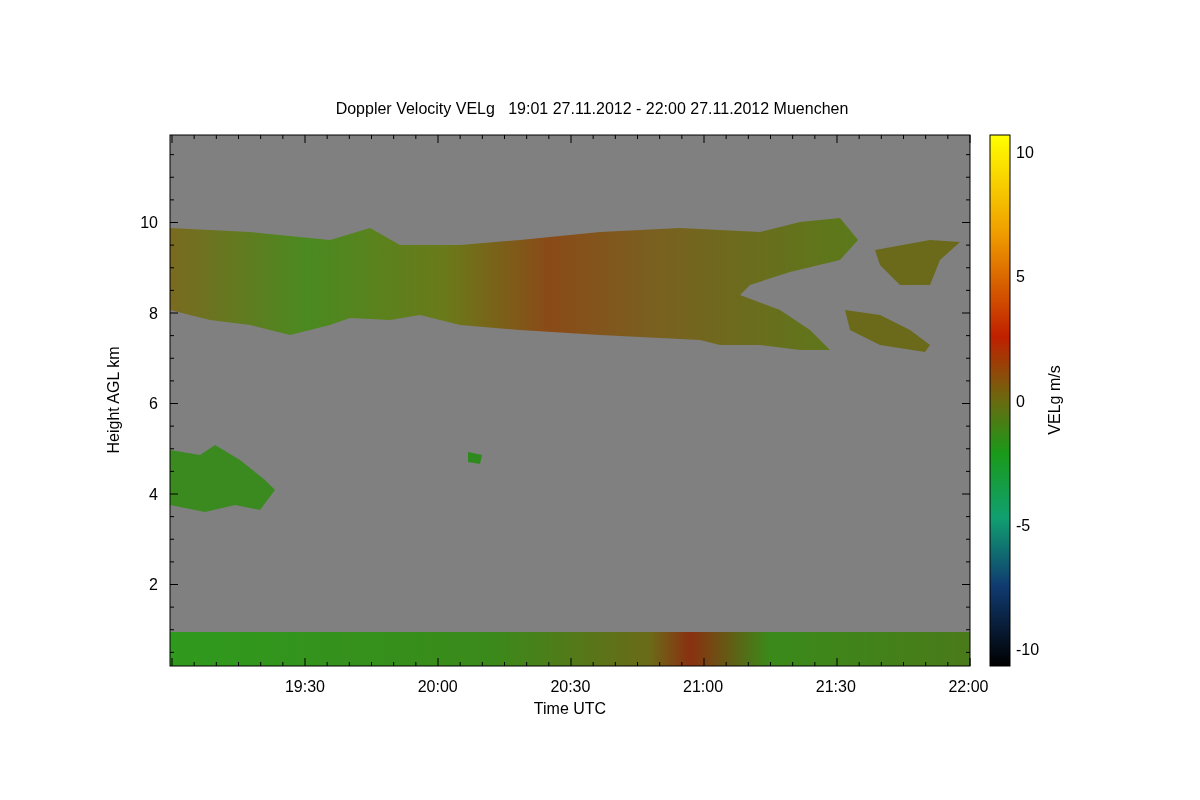  What do you see at coordinates (153, 584) in the screenshot?
I see `y-tick-label: 2` at bounding box center [153, 584].